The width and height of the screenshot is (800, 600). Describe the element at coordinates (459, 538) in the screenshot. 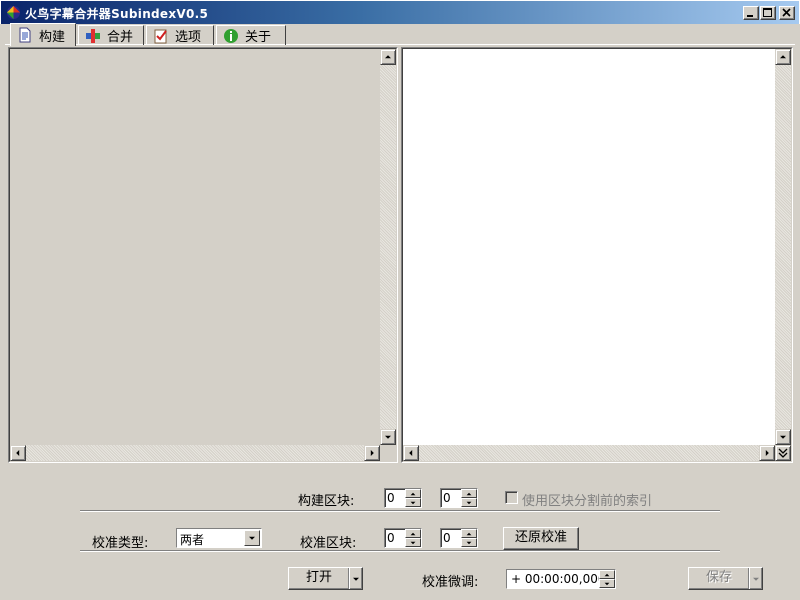

I see `calibration-block-end-spinner: 0` at that location.